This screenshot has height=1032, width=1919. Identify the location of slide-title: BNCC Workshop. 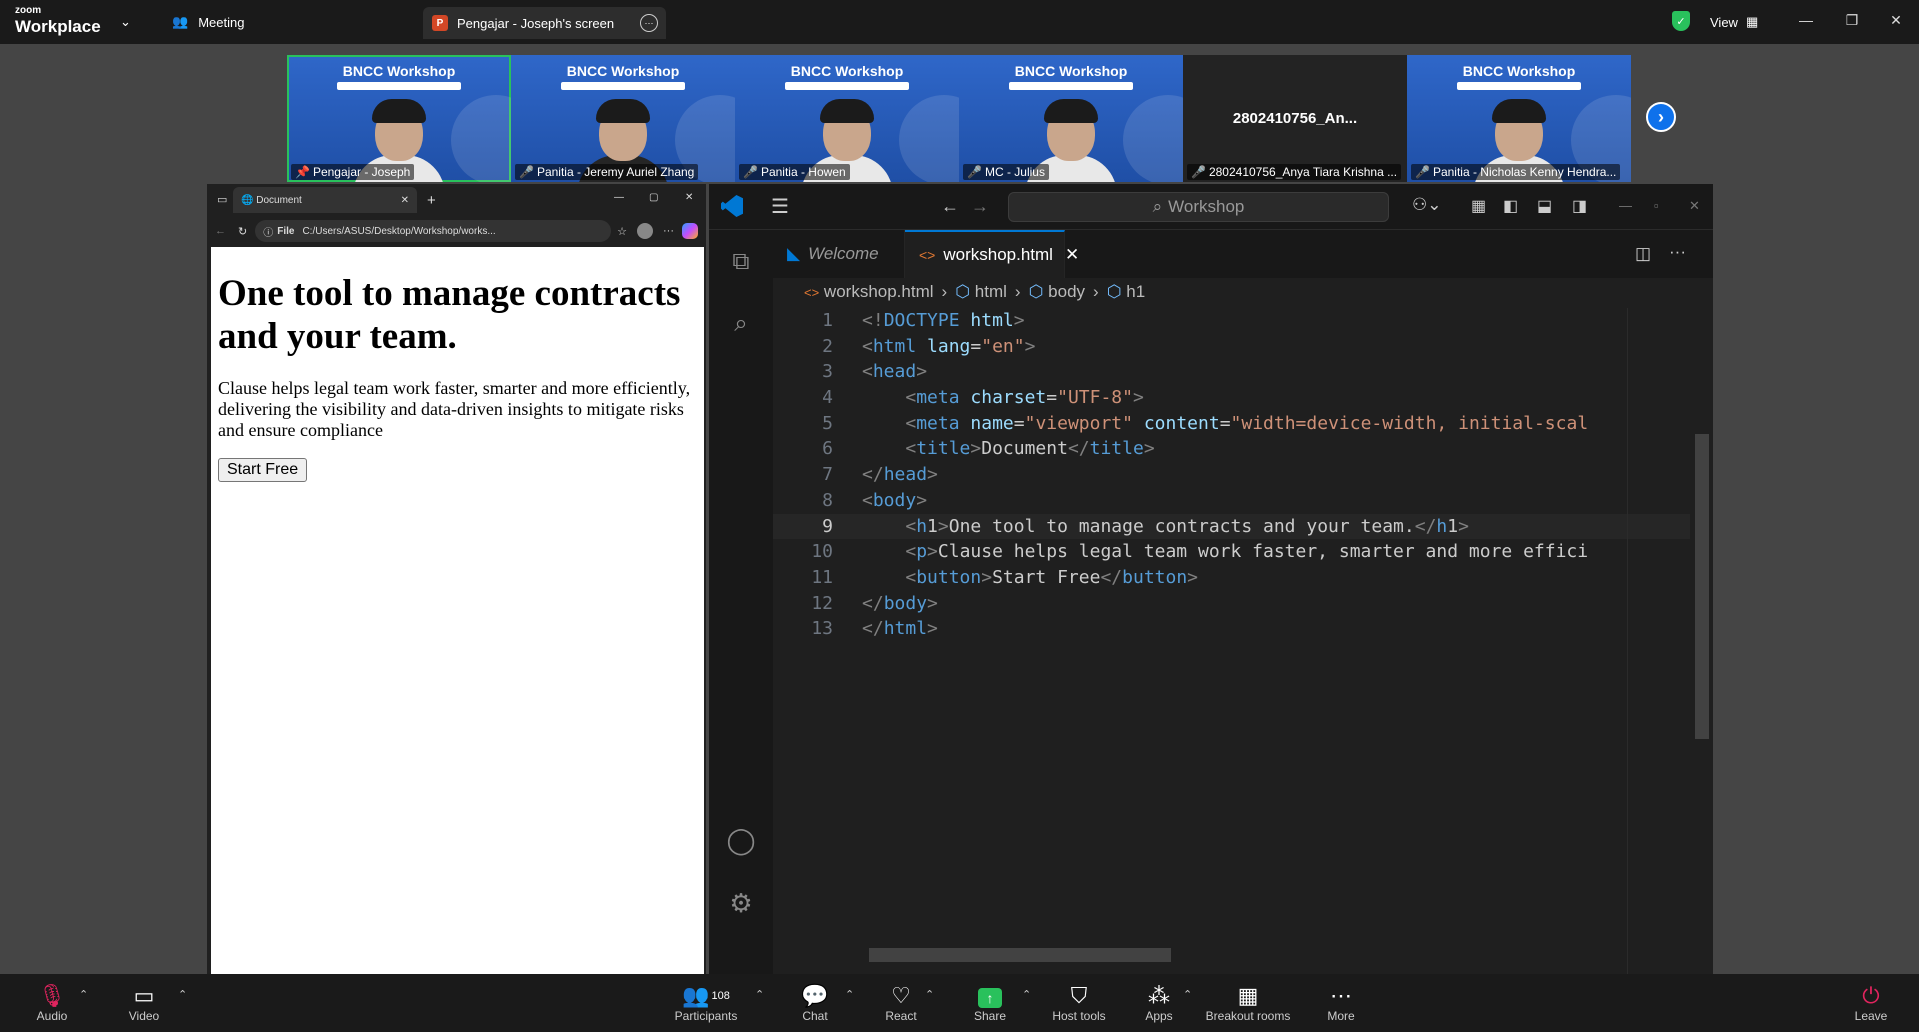
(847, 71).